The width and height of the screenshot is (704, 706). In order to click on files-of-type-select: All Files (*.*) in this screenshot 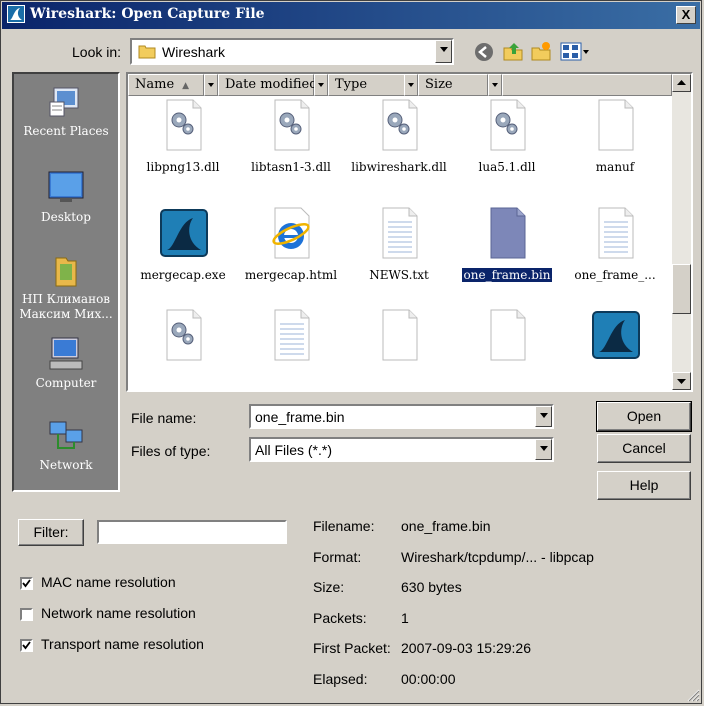, I will do `click(401, 449)`.